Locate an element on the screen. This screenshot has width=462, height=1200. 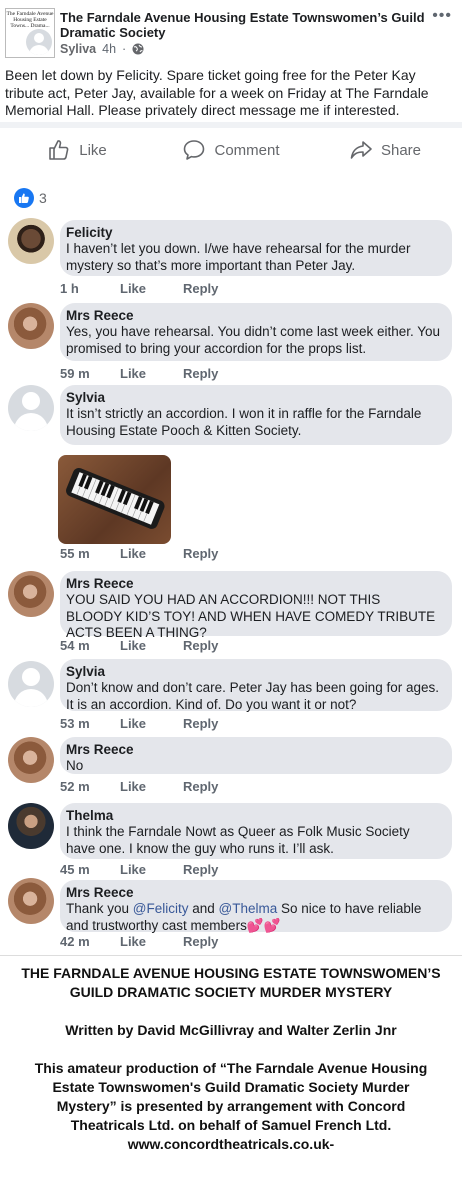
comment-bubble: Mrs Reece No is located at coordinates (256, 755).